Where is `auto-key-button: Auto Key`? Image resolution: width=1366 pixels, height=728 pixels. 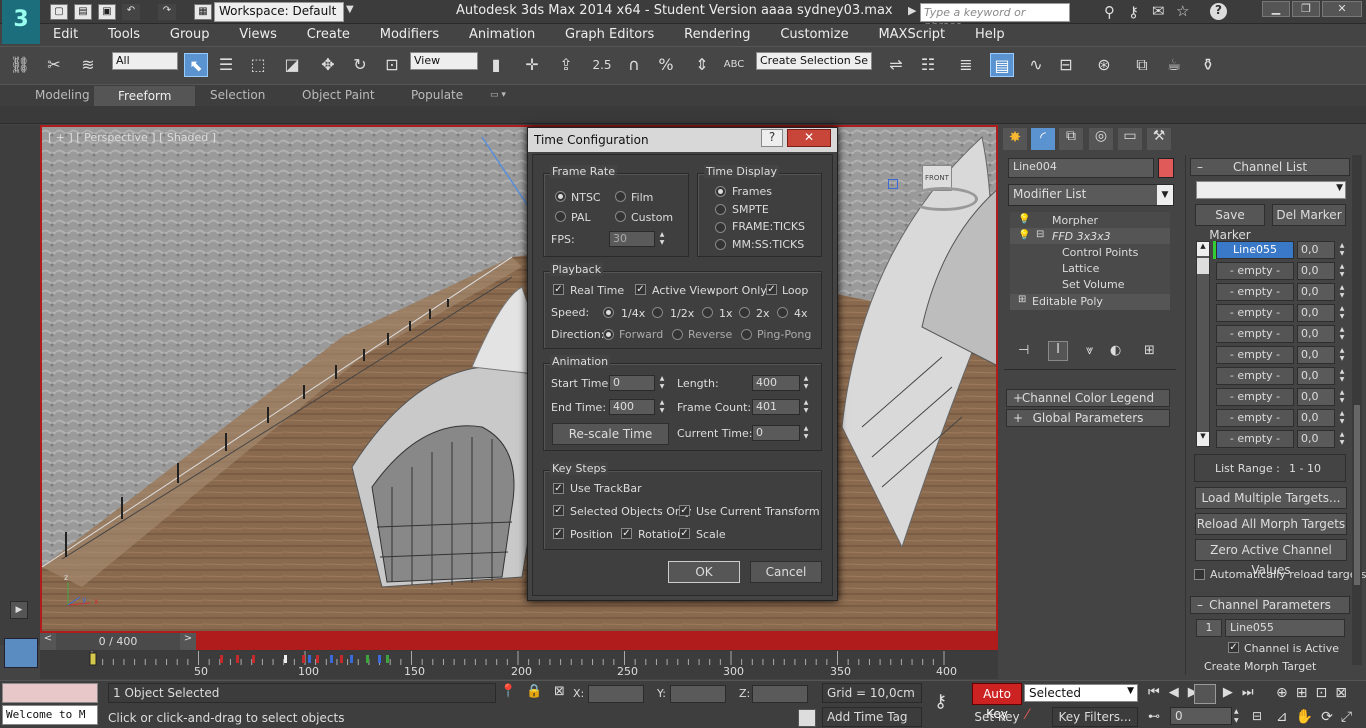
auto-key-button: Auto Key is located at coordinates (997, 702).